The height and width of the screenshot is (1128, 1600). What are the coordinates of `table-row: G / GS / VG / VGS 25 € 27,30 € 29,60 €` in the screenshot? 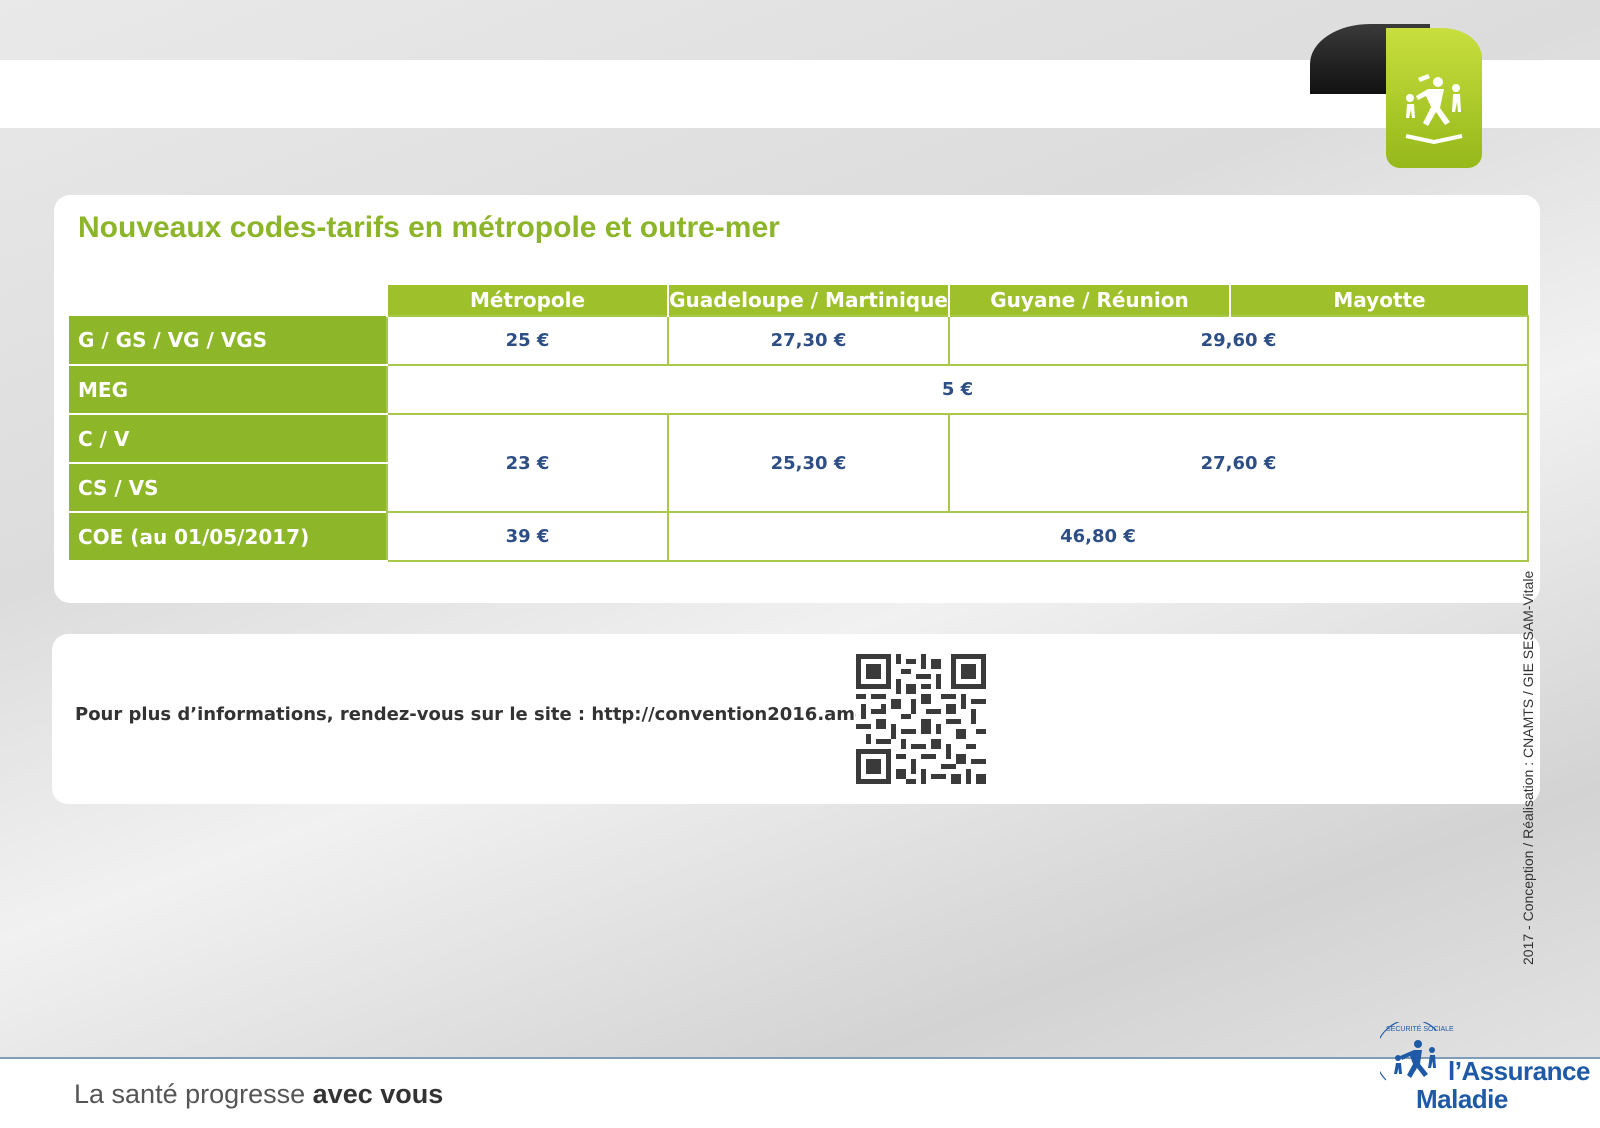 It's located at (799, 340).